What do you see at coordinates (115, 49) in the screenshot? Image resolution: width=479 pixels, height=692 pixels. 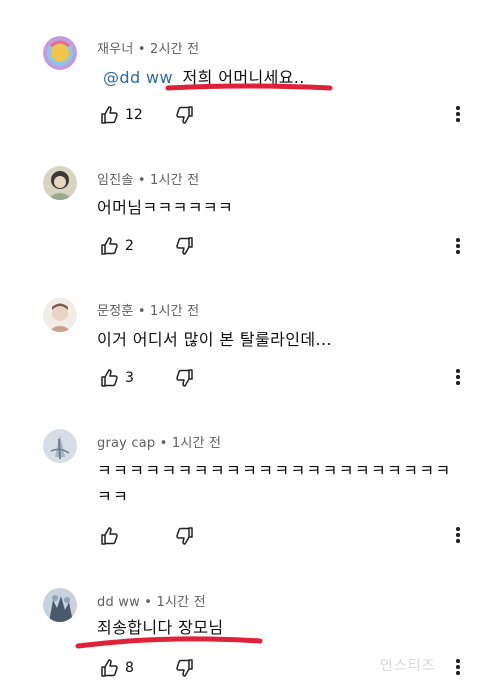 I see `comment-author: 재우너` at bounding box center [115, 49].